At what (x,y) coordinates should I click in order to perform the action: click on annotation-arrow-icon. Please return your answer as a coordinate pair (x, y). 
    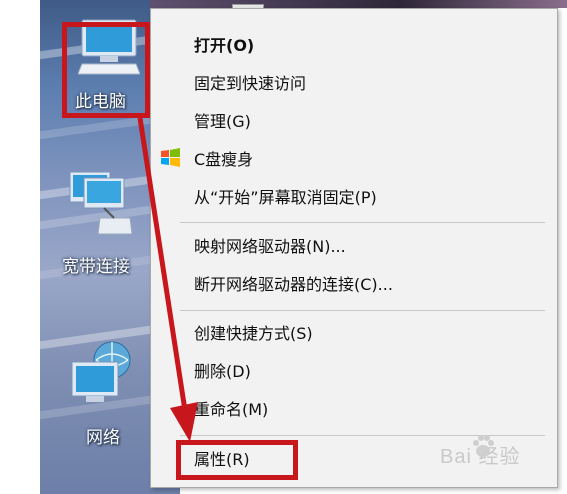
    Looking at the image, I should click on (167, 279).